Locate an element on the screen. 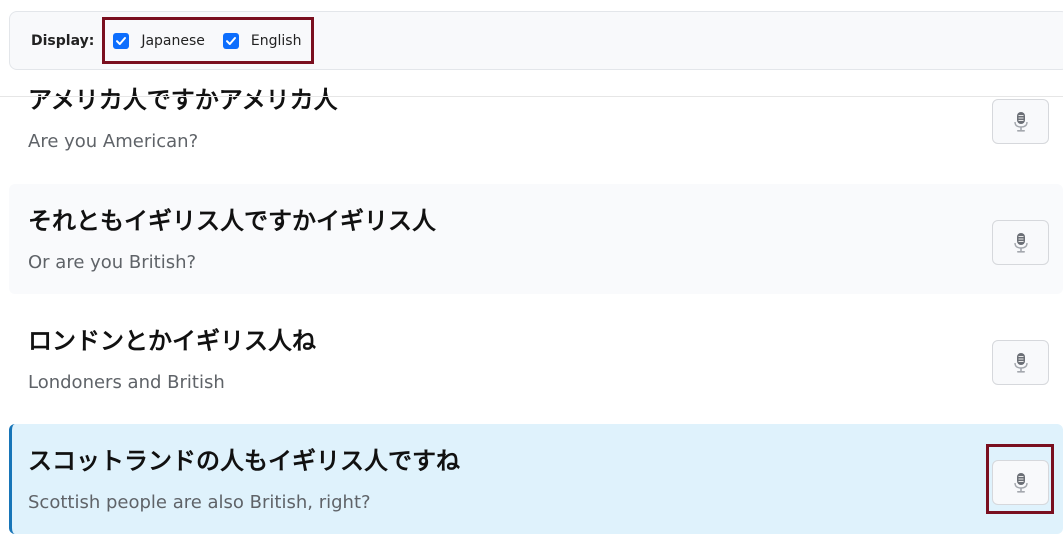 The image size is (1063, 550). english-checkbox: English is located at coordinates (262, 40).